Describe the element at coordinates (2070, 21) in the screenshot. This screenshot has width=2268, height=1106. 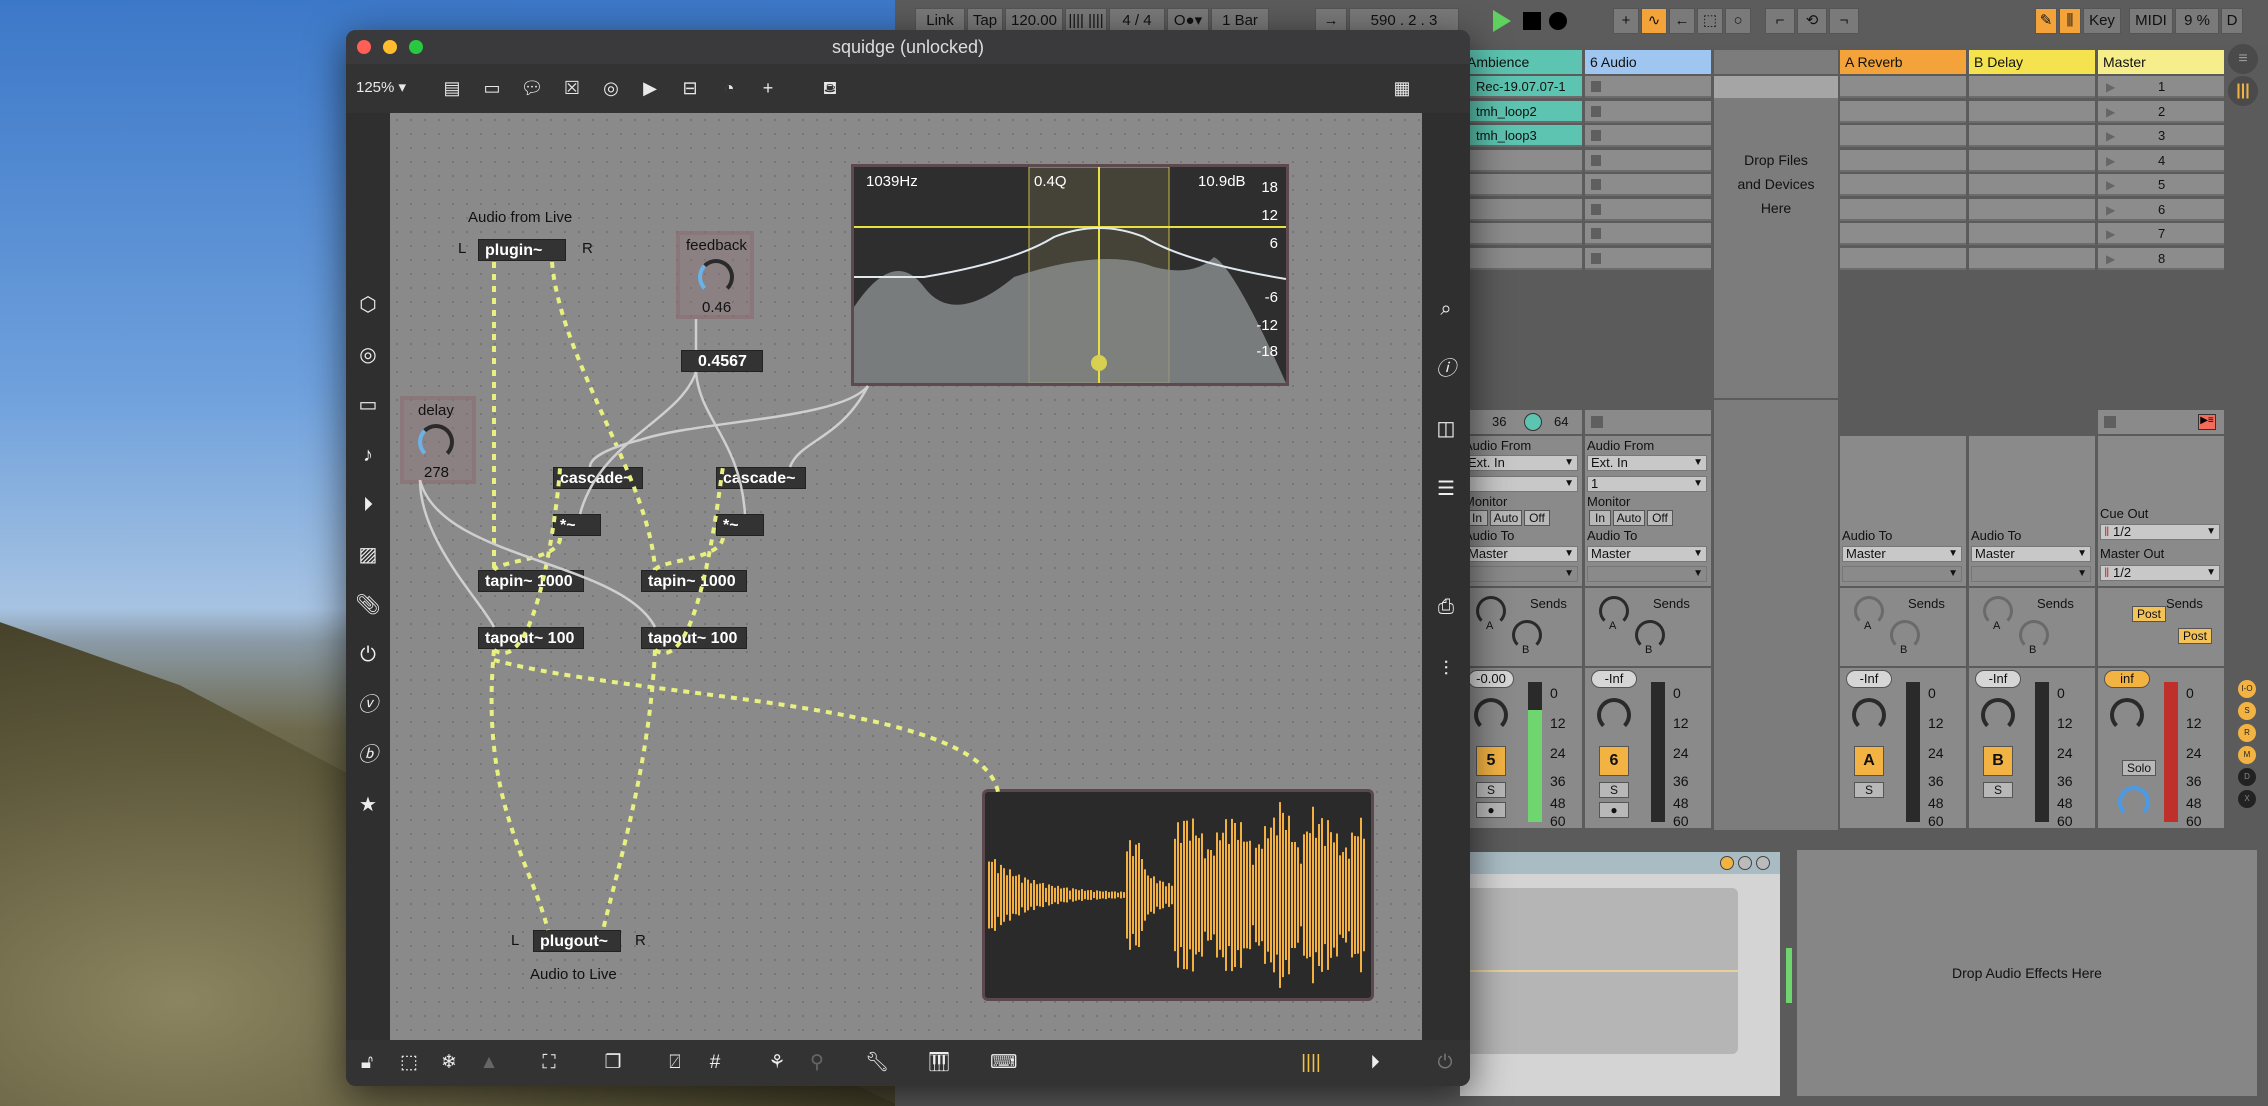
I see `computer-midi-keyboard-button: ⫼` at that location.